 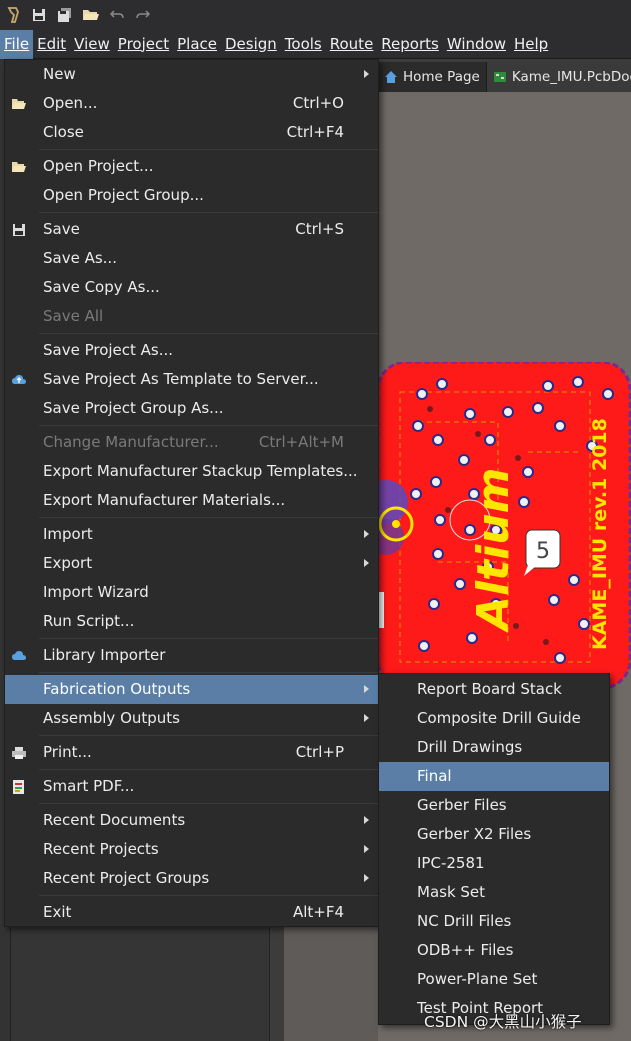 What do you see at coordinates (303, 44) in the screenshot?
I see `menu-tools: Tools` at bounding box center [303, 44].